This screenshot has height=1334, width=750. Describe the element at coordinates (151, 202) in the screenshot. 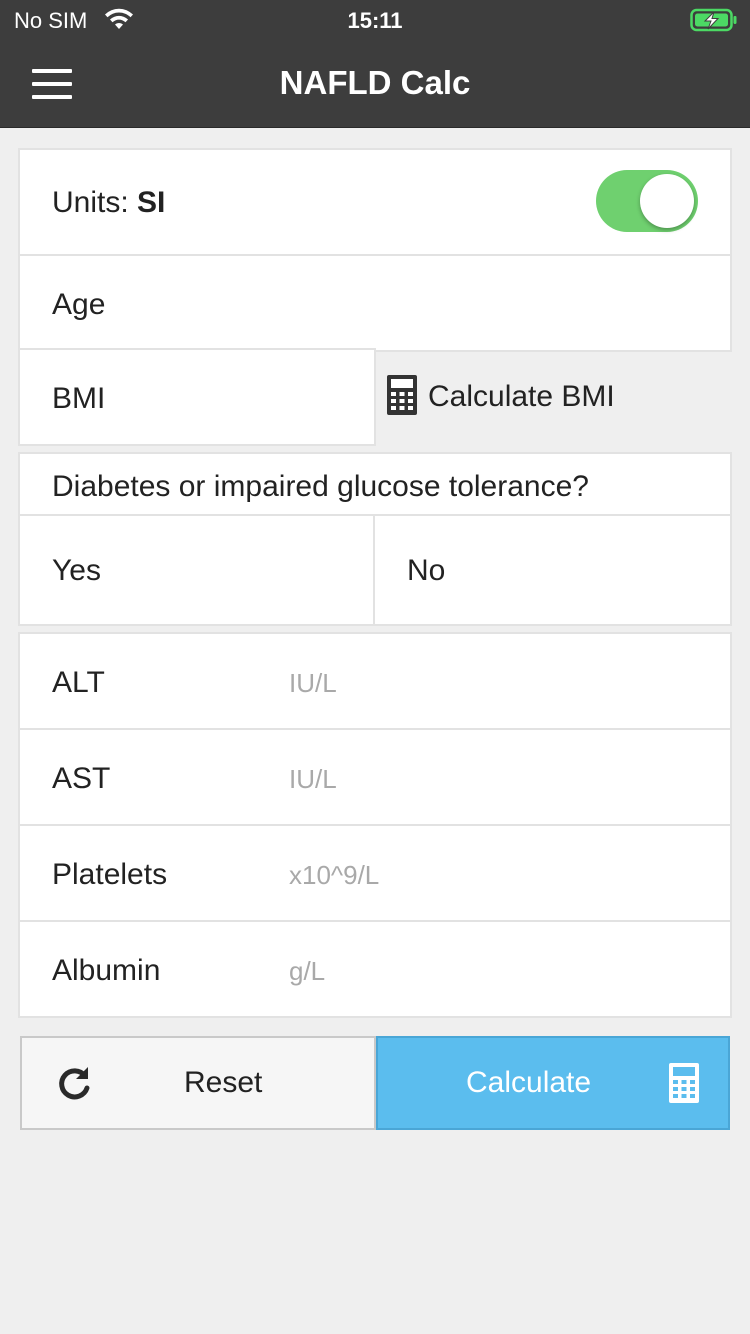

I see `units-value: SI` at that location.